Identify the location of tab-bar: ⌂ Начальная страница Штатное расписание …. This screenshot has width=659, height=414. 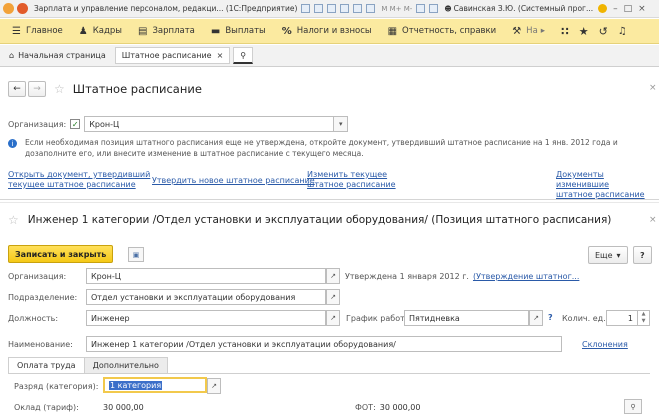
(329, 56).